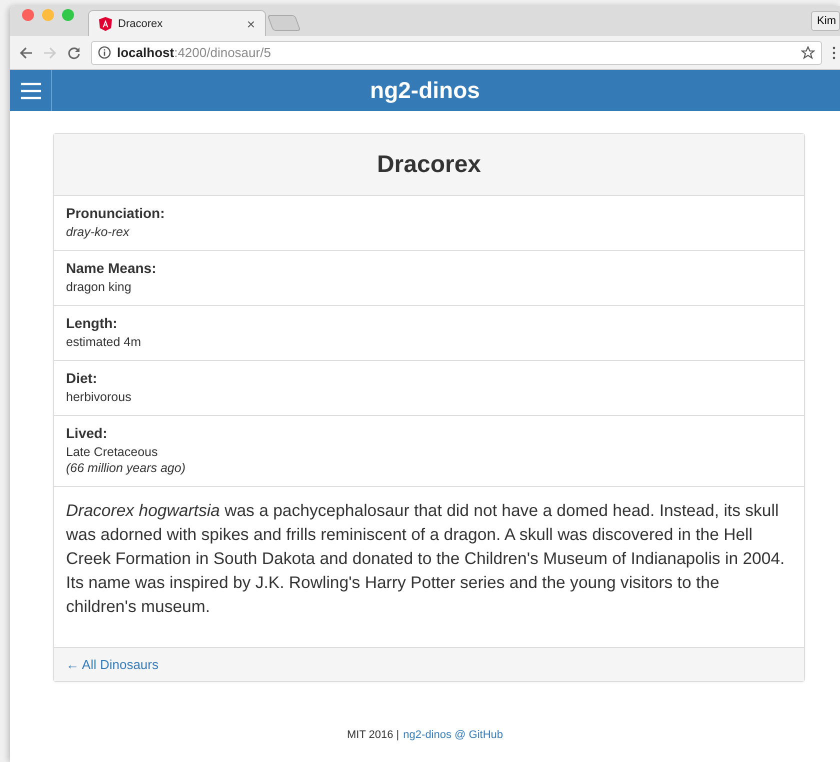 This screenshot has width=840, height=762. I want to click on tab-title: Dracorex, so click(141, 24).